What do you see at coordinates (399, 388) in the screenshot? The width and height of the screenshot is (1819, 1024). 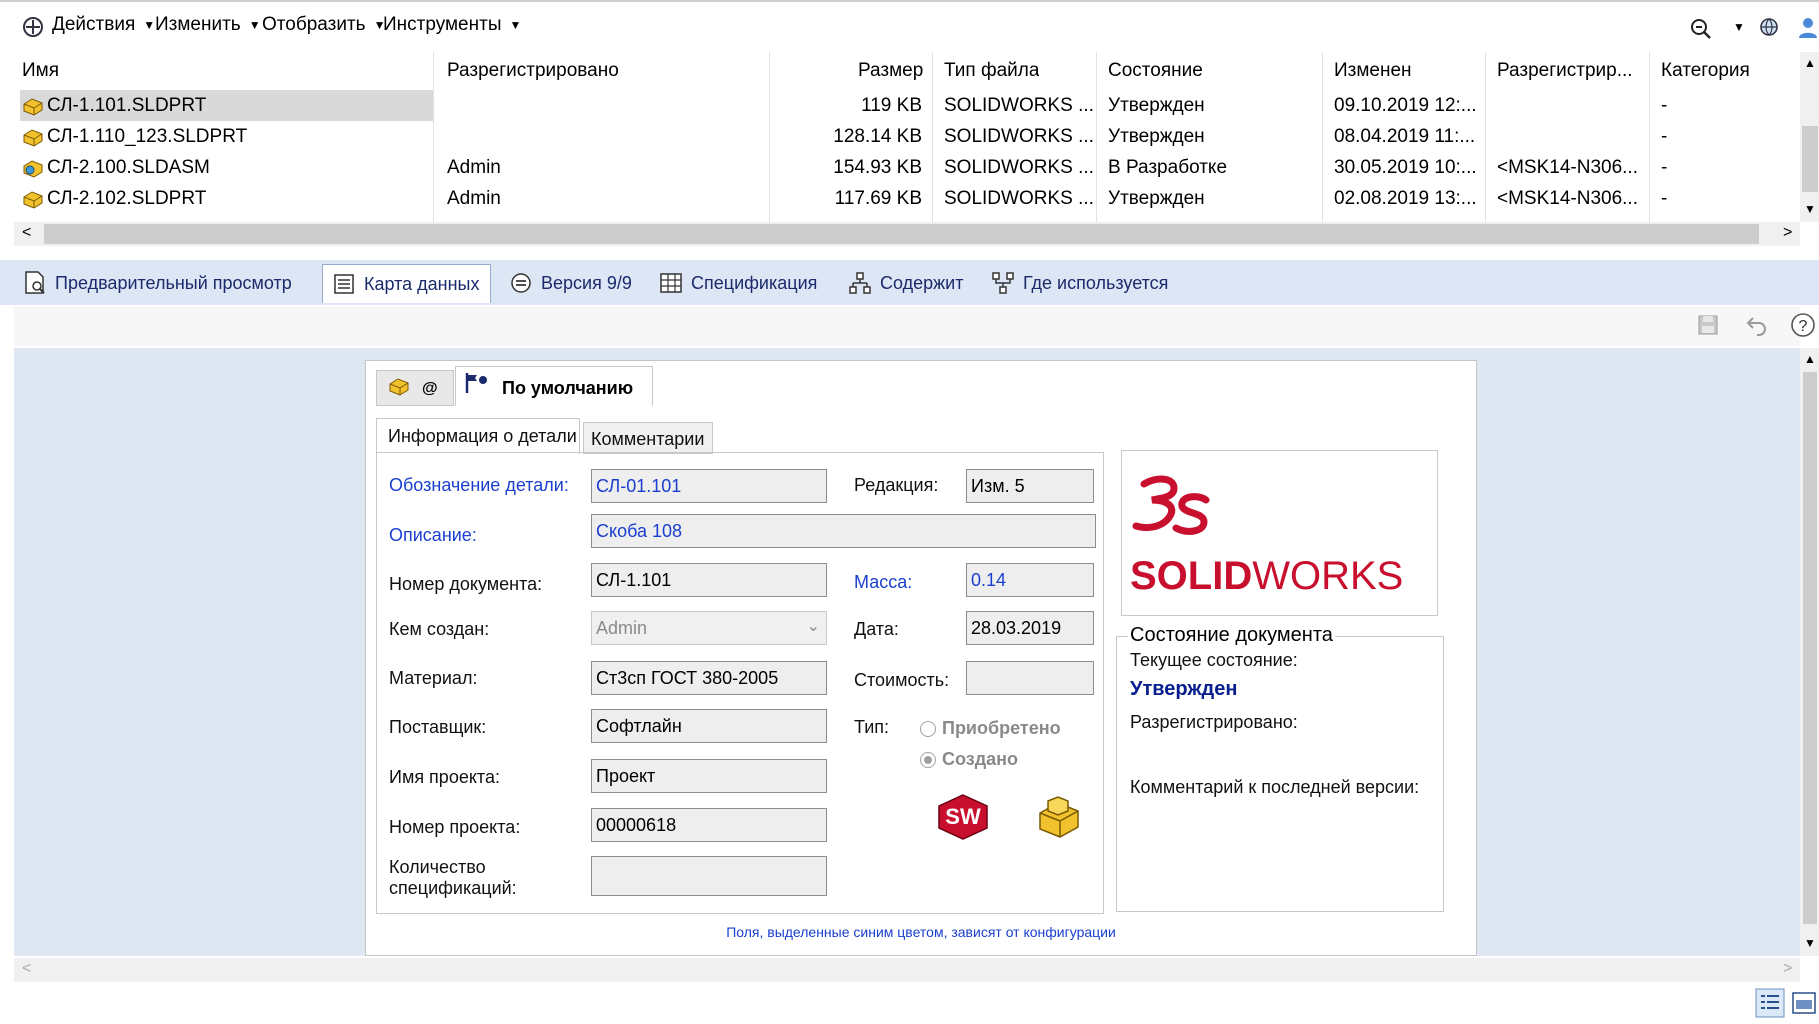 I see `part-config-icon` at bounding box center [399, 388].